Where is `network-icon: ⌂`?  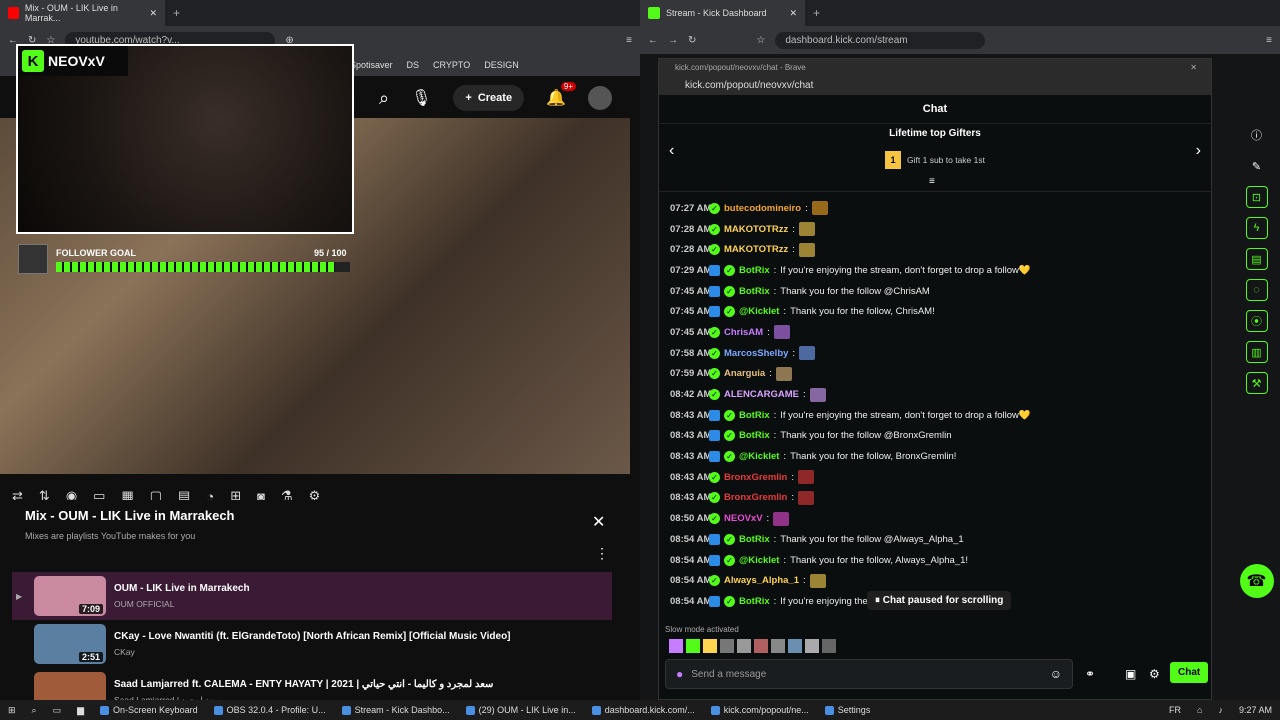
network-icon: ⌂ is located at coordinates (1199, 710).